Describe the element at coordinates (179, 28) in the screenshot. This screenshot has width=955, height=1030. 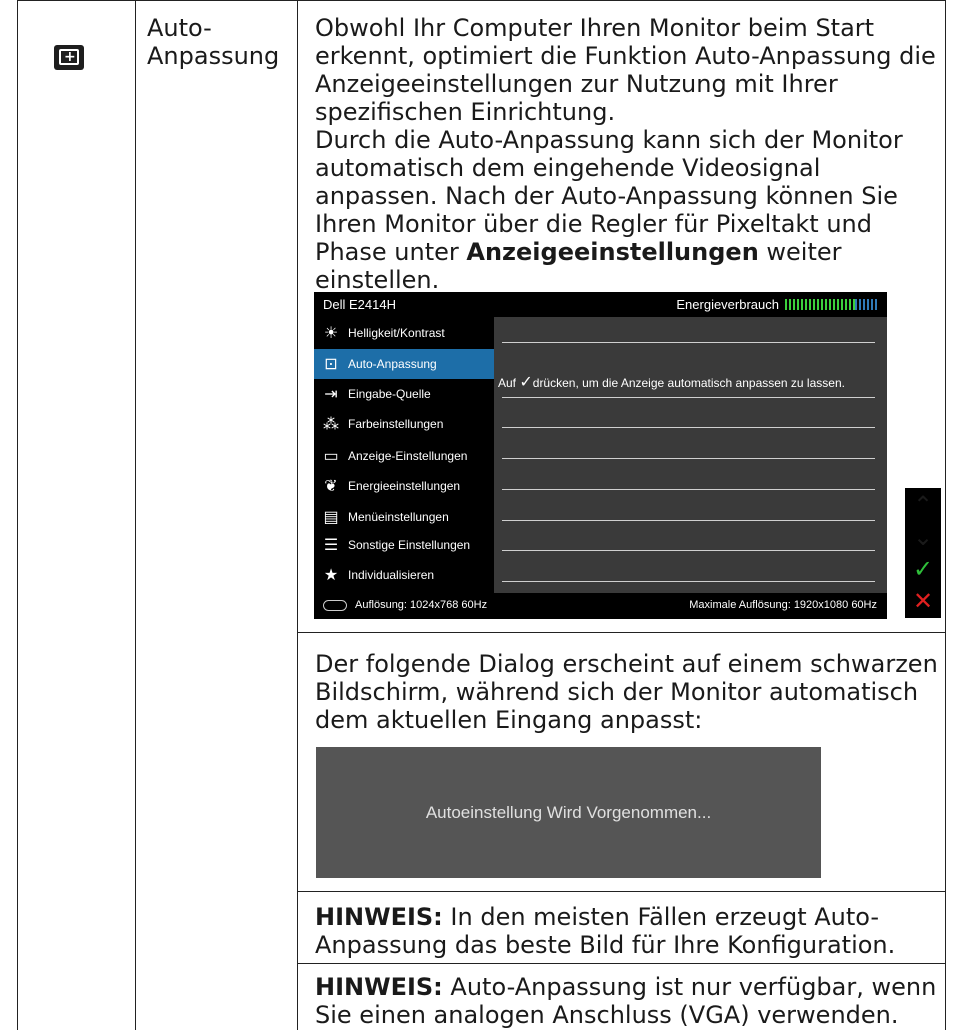
I see `feature-title-line1: Auto-` at that location.